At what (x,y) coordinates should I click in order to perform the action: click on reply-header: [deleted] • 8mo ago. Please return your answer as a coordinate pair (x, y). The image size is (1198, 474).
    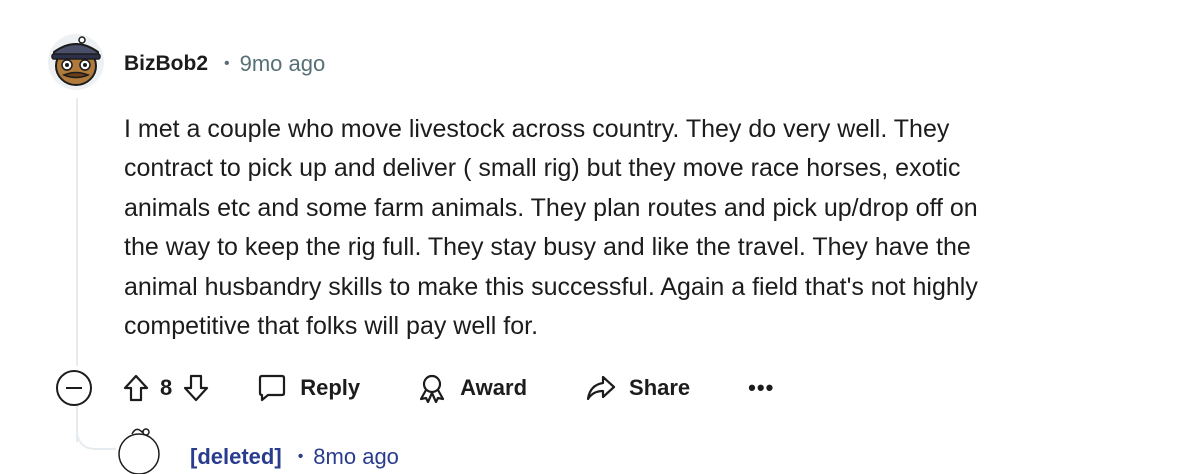
    Looking at the image, I should click on (294, 457).